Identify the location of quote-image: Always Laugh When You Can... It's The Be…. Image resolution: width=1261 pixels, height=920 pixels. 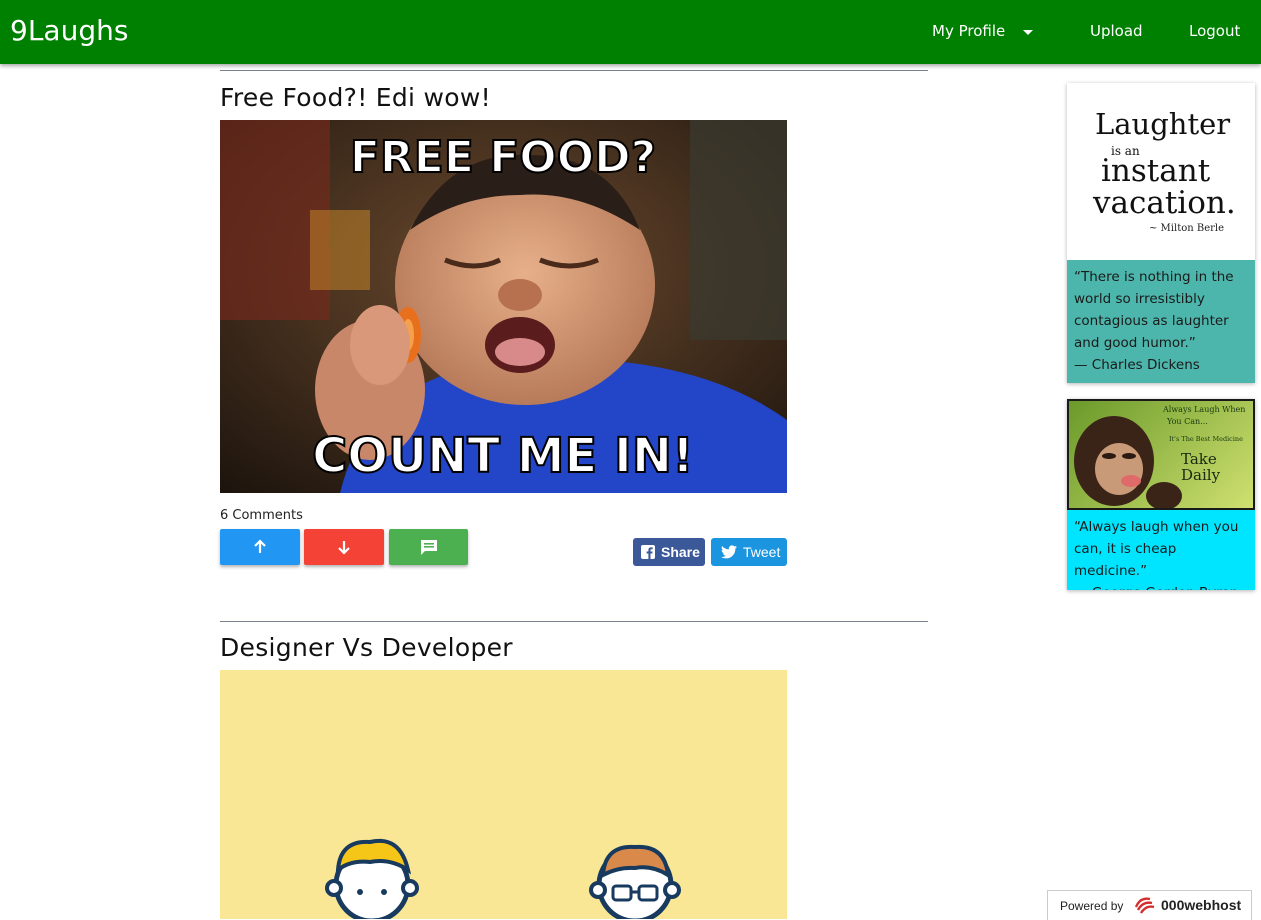
(1161, 454).